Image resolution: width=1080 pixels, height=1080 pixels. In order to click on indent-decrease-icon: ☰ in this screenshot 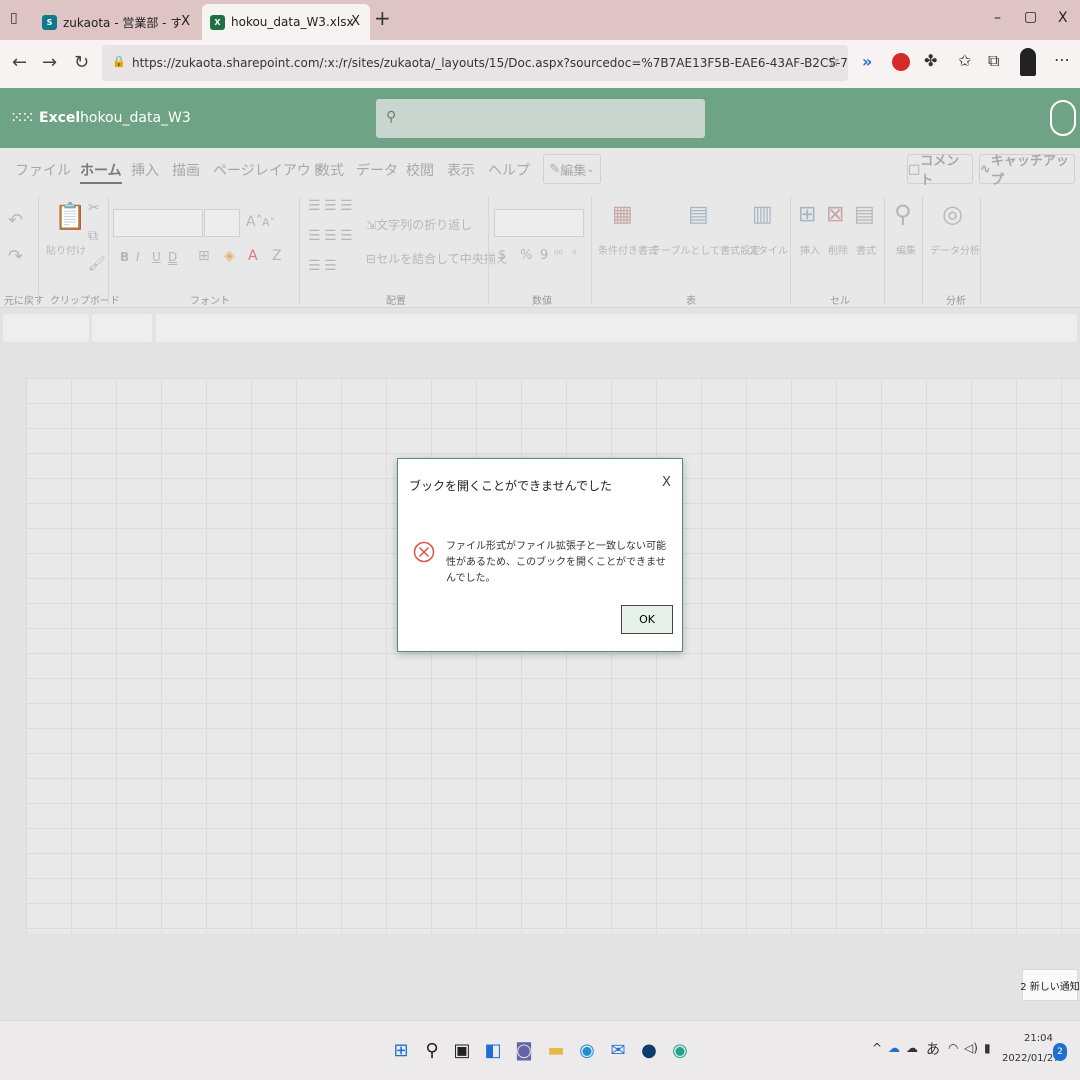, I will do `click(314, 266)`.